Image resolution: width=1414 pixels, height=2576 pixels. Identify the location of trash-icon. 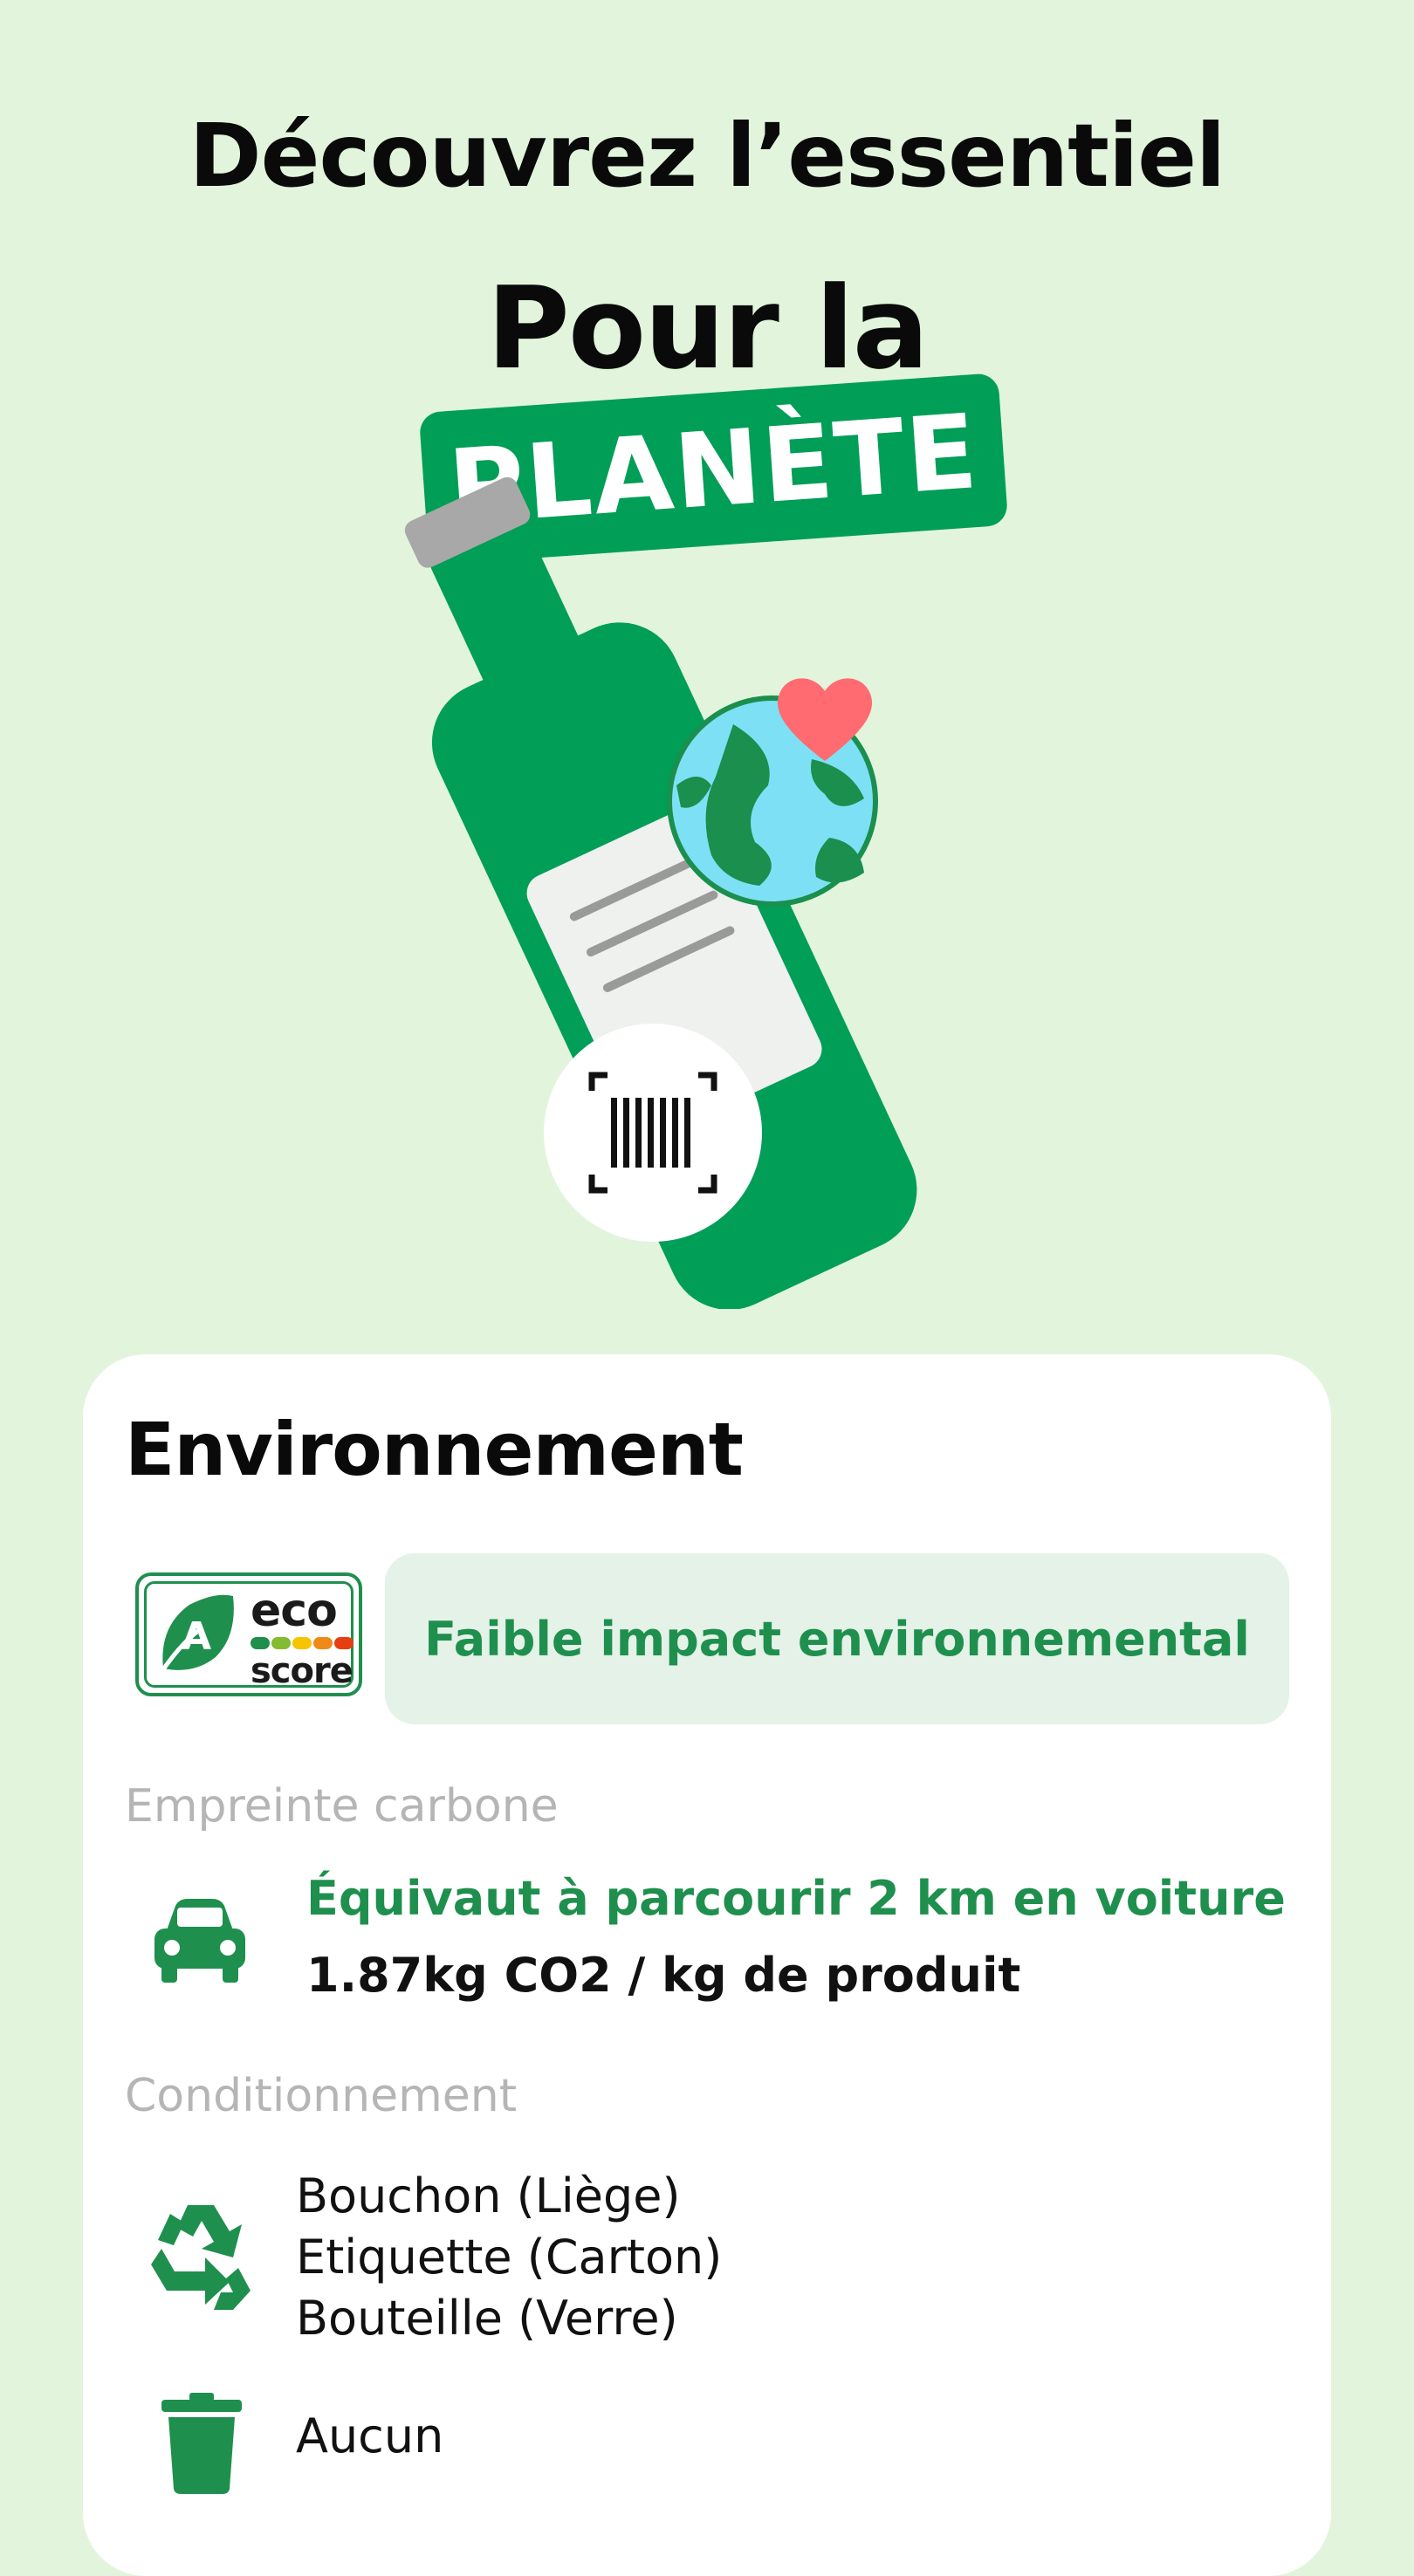
(201, 2444).